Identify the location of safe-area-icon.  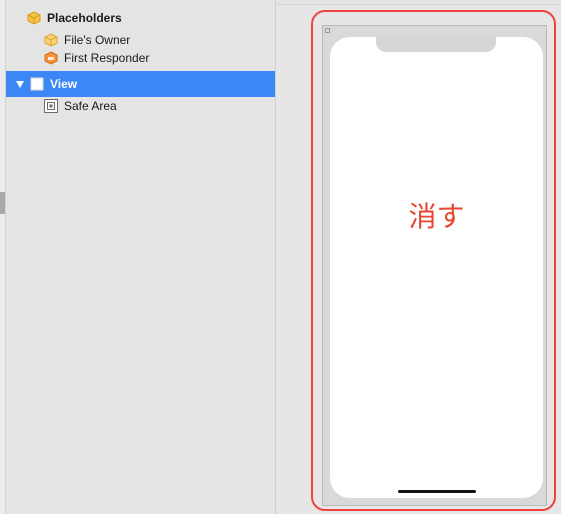
(51, 106).